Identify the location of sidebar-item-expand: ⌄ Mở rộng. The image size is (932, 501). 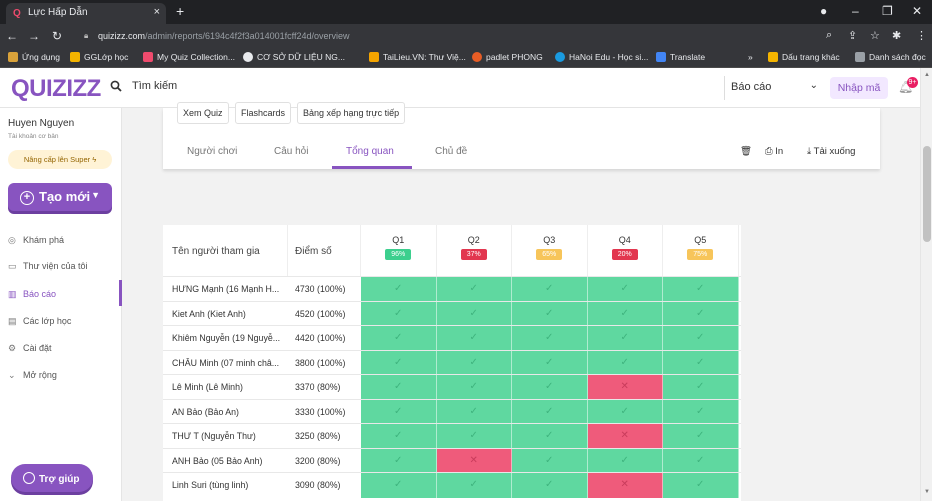
(32, 375).